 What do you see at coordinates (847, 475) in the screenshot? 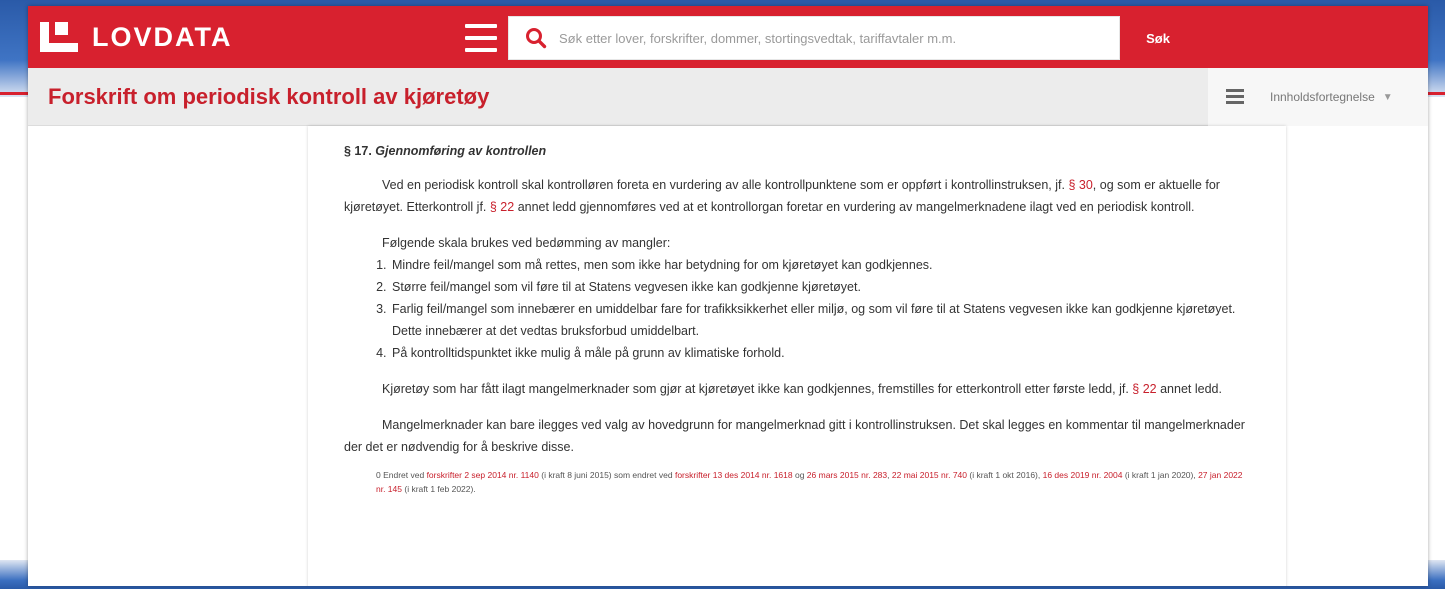
I see `note-link: 26 mars 2015 nr. 283` at bounding box center [847, 475].